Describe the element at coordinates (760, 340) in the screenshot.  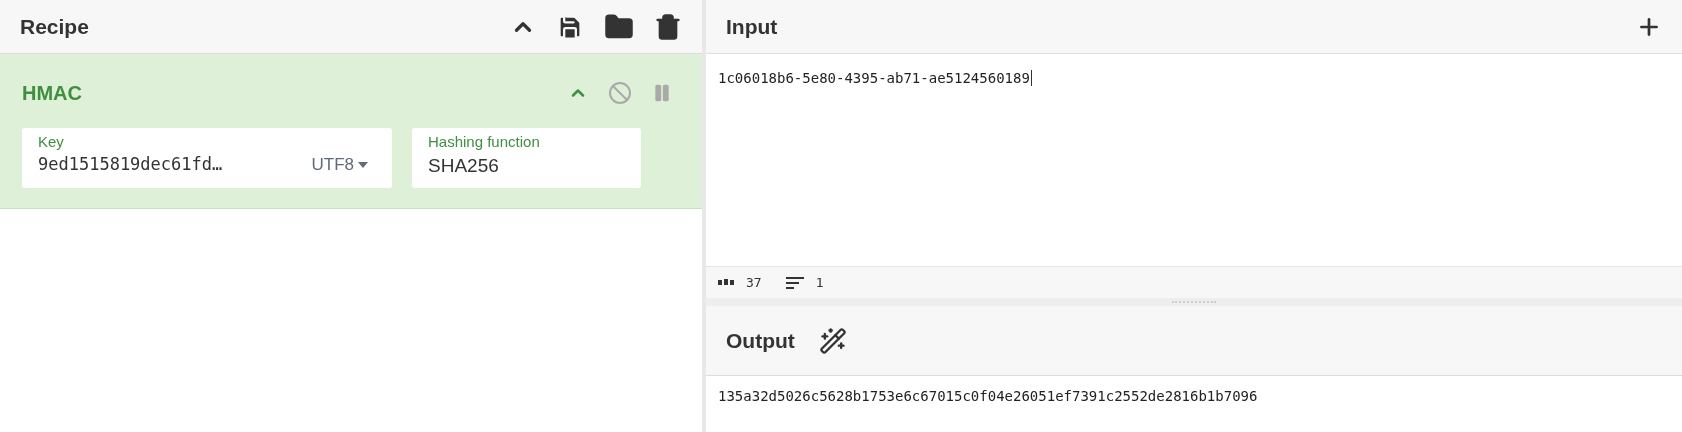
I see `panel-title: Output` at that location.